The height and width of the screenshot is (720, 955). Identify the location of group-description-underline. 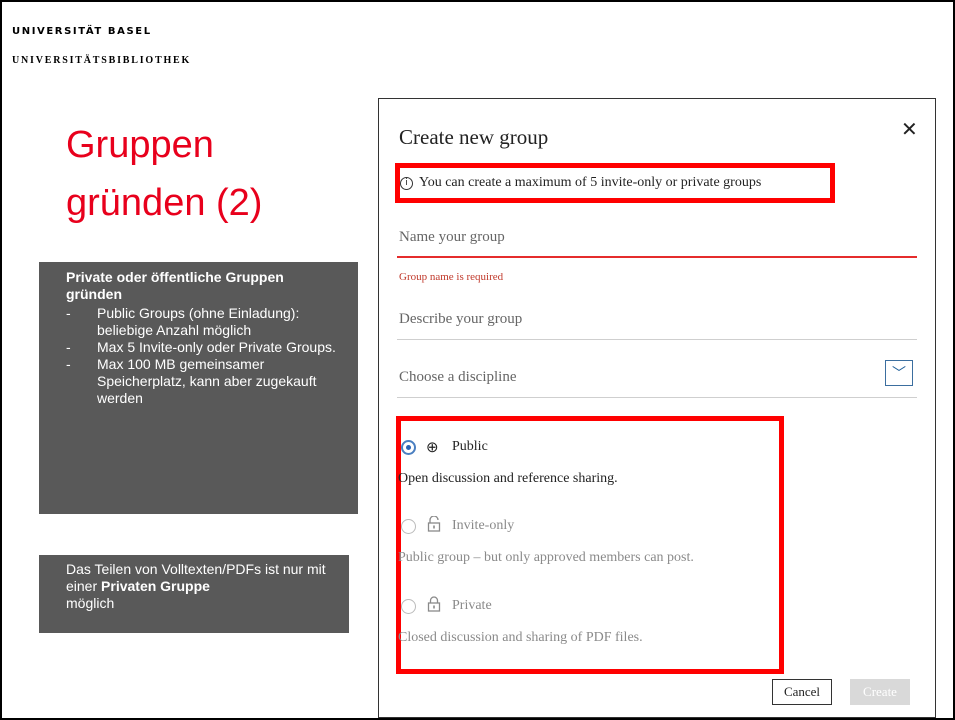
(657, 339).